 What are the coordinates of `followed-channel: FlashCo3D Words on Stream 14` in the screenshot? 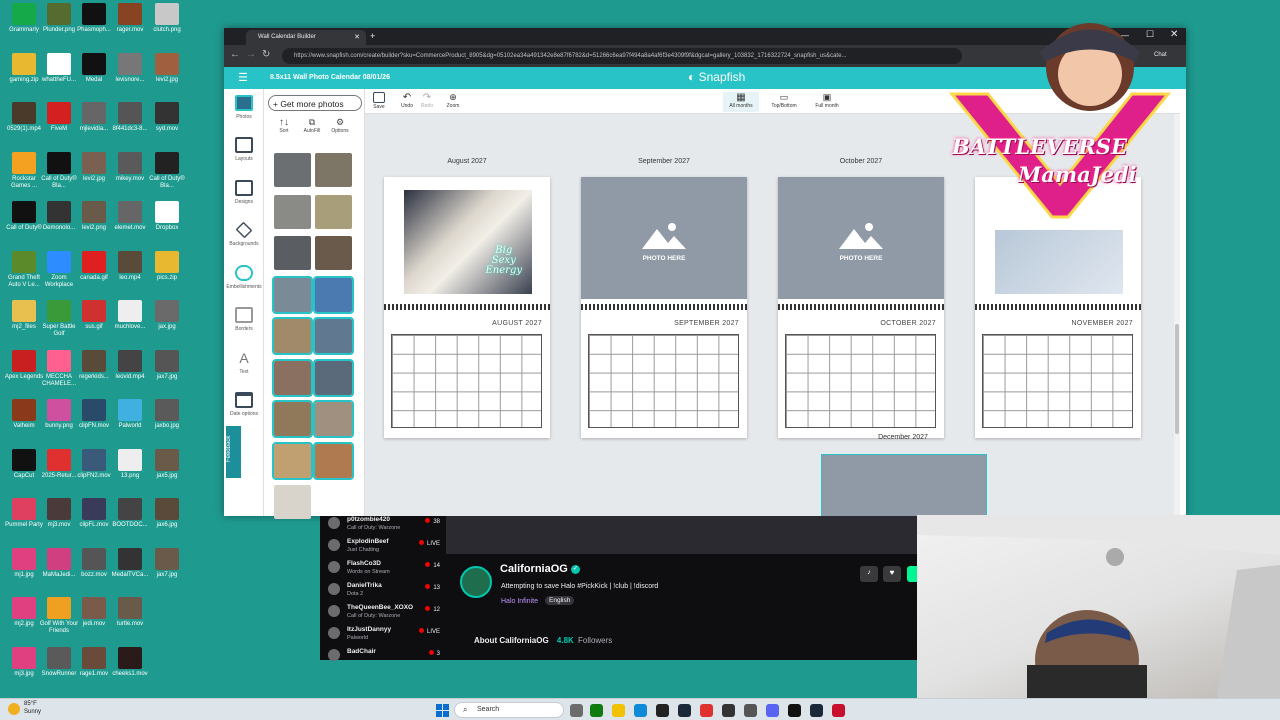 It's located at (384, 570).